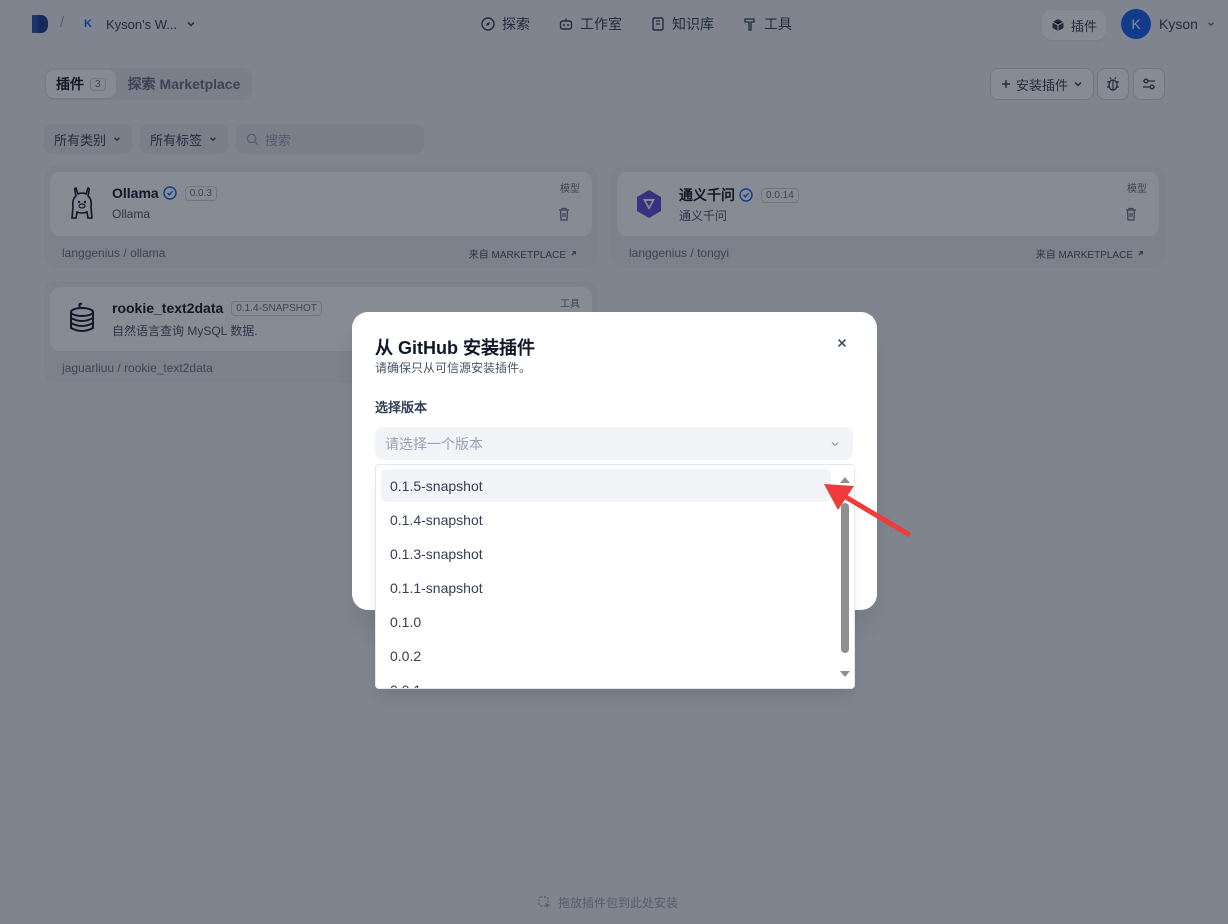 The width and height of the screenshot is (1228, 924). What do you see at coordinates (606, 587) in the screenshot?
I see `version-option: 0.1.1-snapshot` at bounding box center [606, 587].